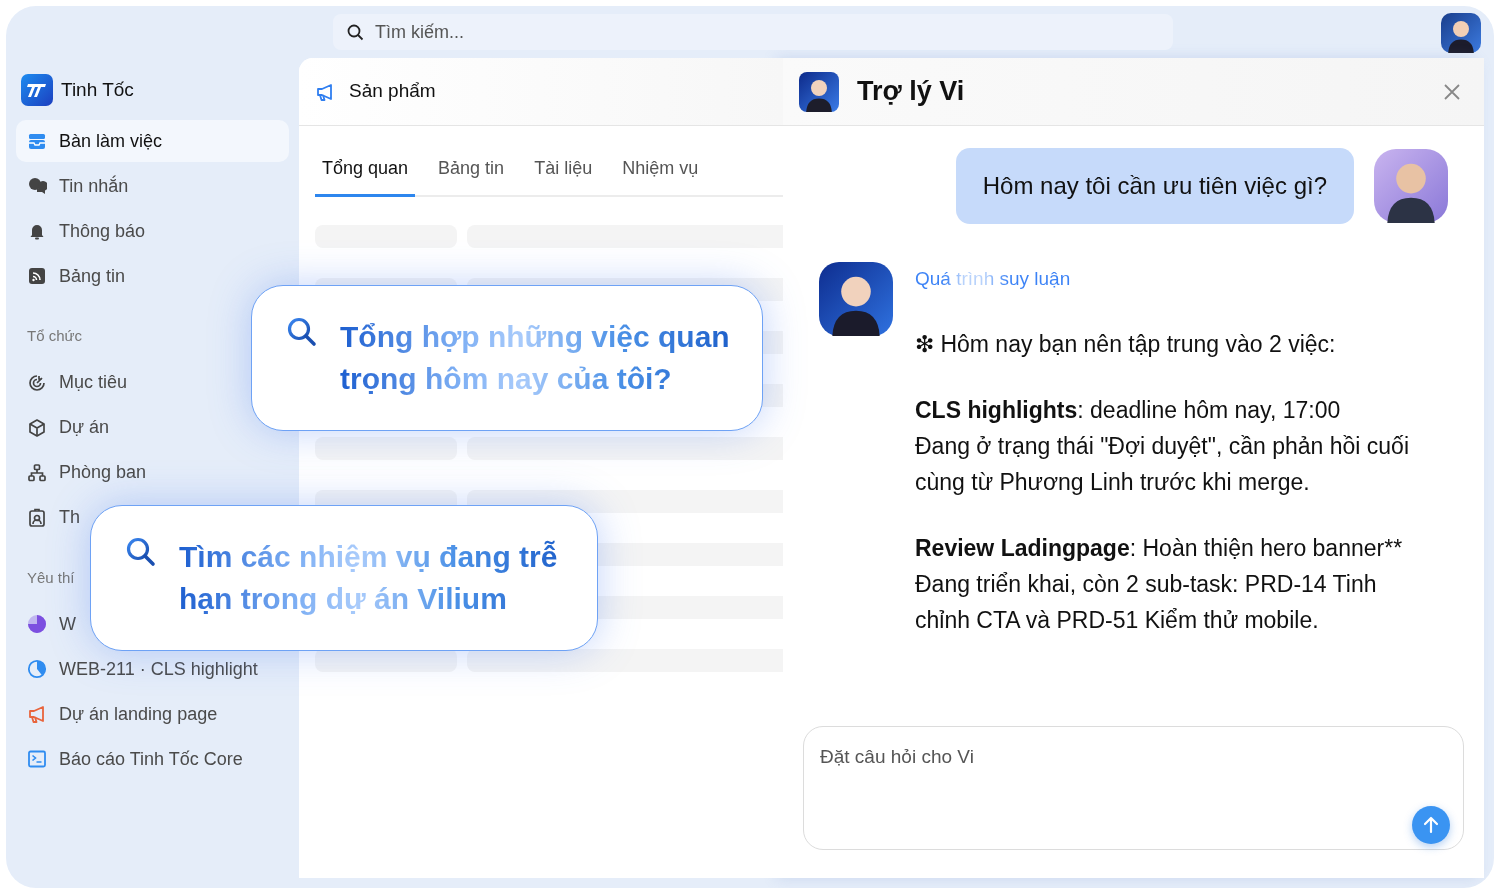 The image size is (1500, 896). I want to click on sidebar-item: Phòng ban, so click(82, 472).